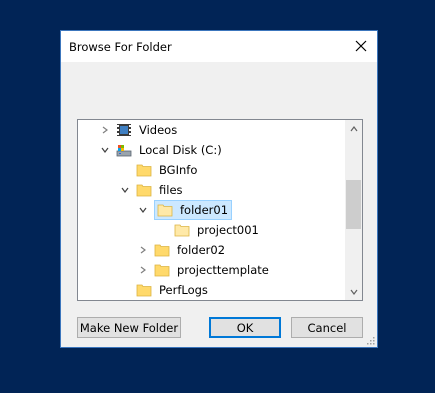 Image resolution: width=435 pixels, height=393 pixels. I want to click on scroll-thumb, so click(353, 204).